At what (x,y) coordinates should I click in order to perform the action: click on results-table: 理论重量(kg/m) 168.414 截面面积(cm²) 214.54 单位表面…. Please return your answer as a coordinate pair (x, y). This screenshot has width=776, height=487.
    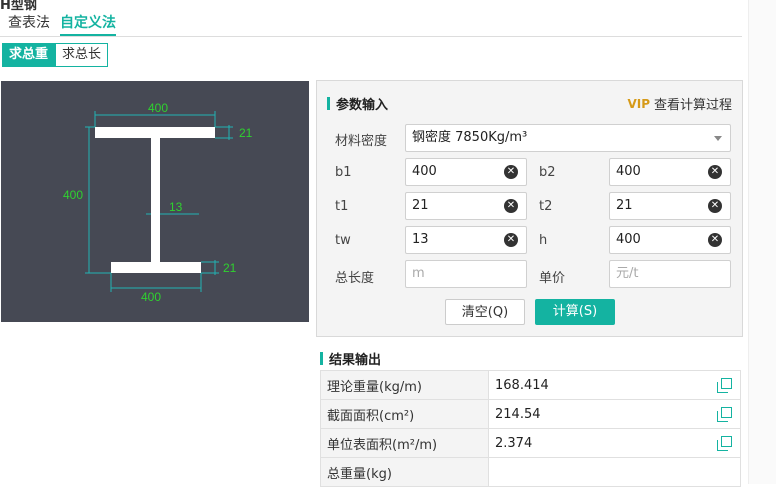
    Looking at the image, I should click on (530, 428).